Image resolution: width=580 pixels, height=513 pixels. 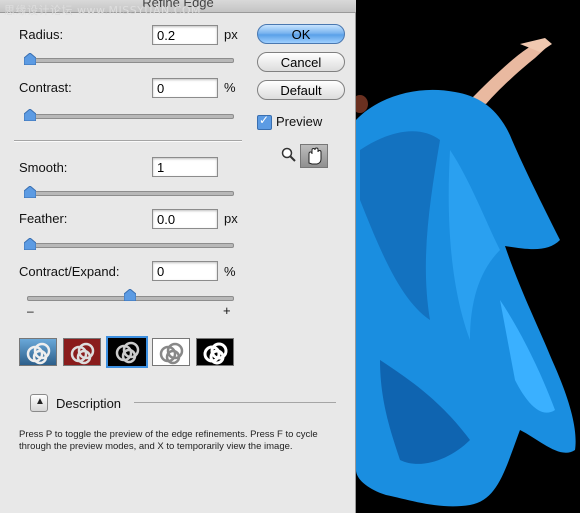 I want to click on smooth-label: Smooth:, so click(x=43, y=167).